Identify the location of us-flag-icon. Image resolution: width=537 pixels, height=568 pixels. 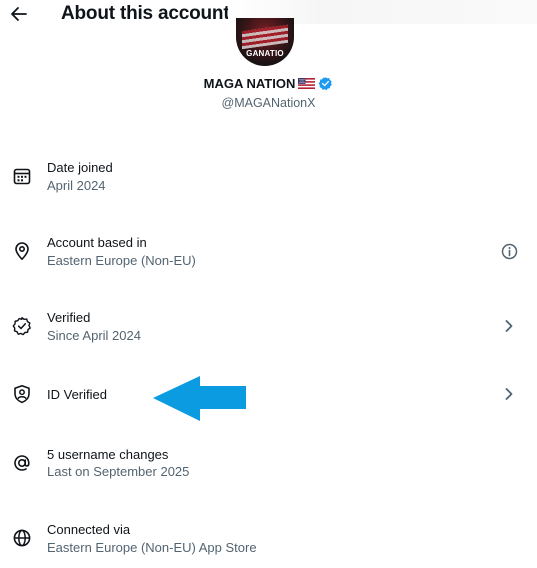
(307, 83).